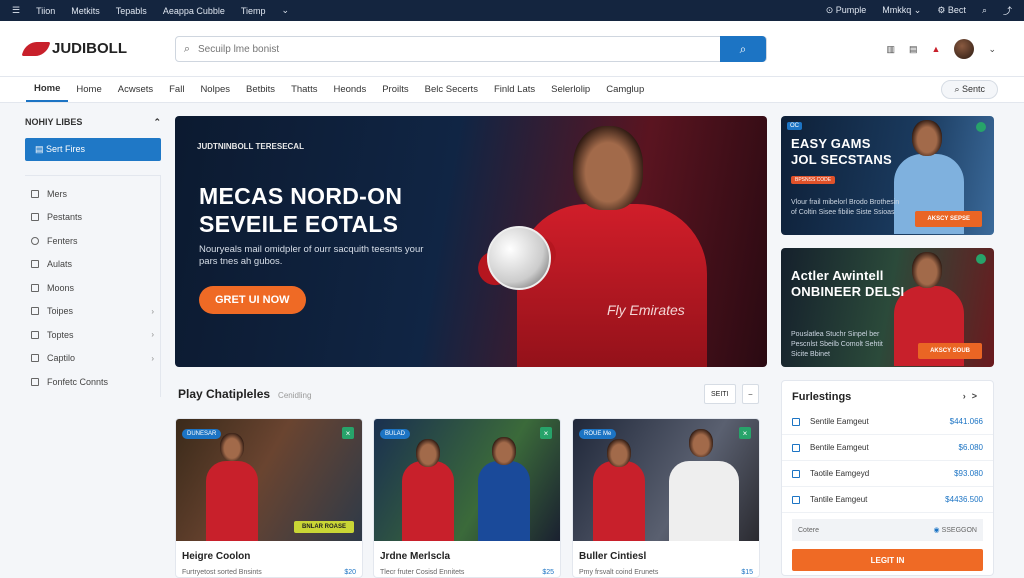 The image size is (1024, 578). Describe the element at coordinates (35, 217) in the screenshot. I see `list-icon` at that location.